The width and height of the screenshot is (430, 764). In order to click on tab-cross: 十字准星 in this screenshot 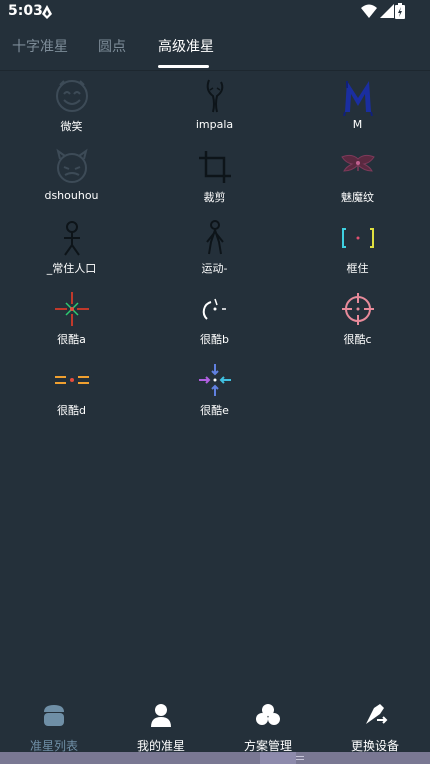, I will do `click(40, 46)`.